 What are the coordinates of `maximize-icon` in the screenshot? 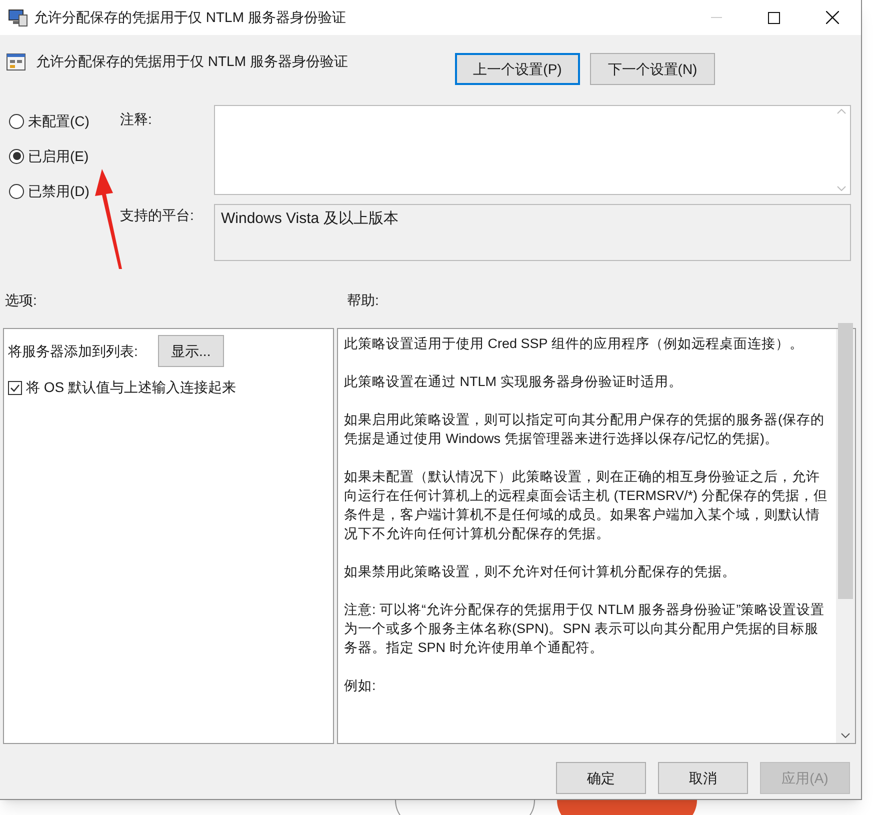 It's located at (774, 18).